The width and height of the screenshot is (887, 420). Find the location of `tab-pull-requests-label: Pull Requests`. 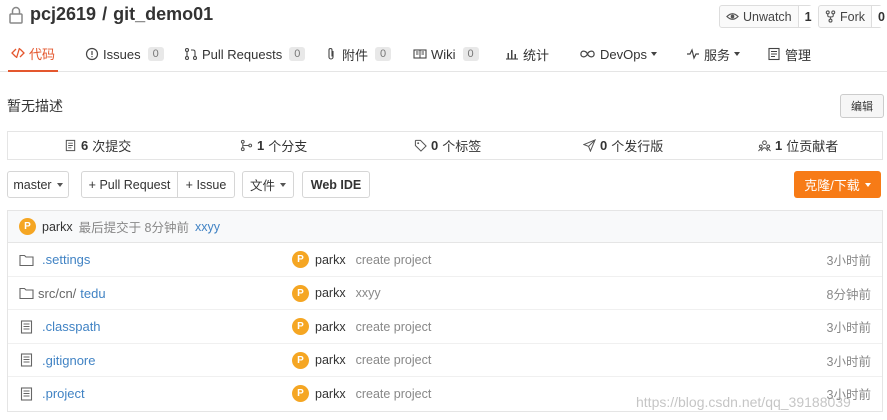

tab-pull-requests-label: Pull Requests is located at coordinates (242, 54).